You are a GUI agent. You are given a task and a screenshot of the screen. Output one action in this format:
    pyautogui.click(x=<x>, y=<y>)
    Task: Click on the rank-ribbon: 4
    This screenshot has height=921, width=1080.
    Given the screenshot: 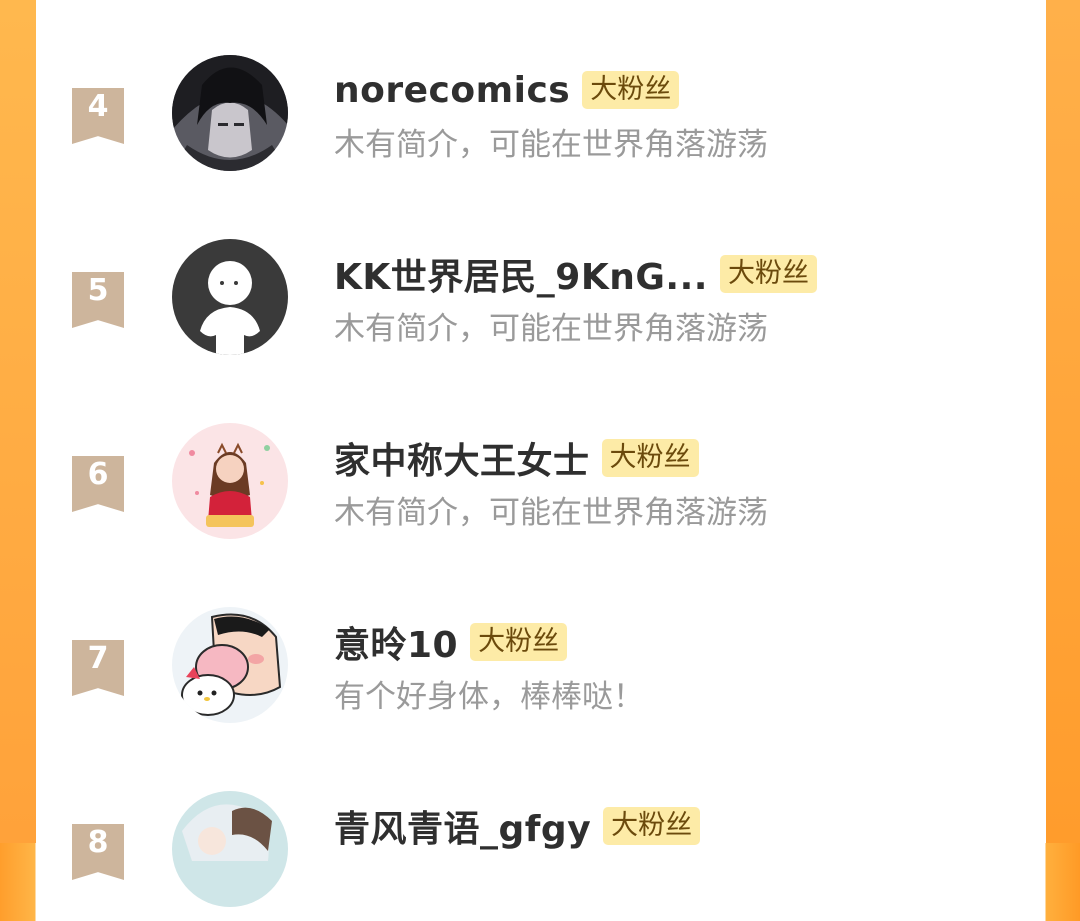 What is the action you would take?
    pyautogui.click(x=98, y=116)
    